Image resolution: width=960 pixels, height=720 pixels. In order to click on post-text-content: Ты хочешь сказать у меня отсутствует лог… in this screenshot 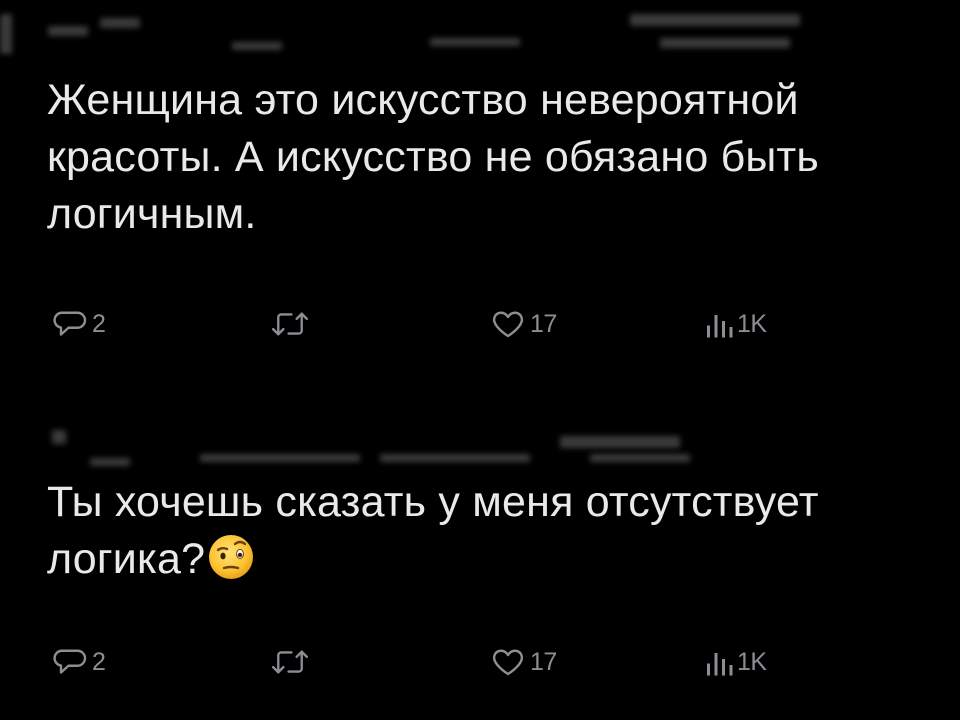, I will do `click(433, 530)`.